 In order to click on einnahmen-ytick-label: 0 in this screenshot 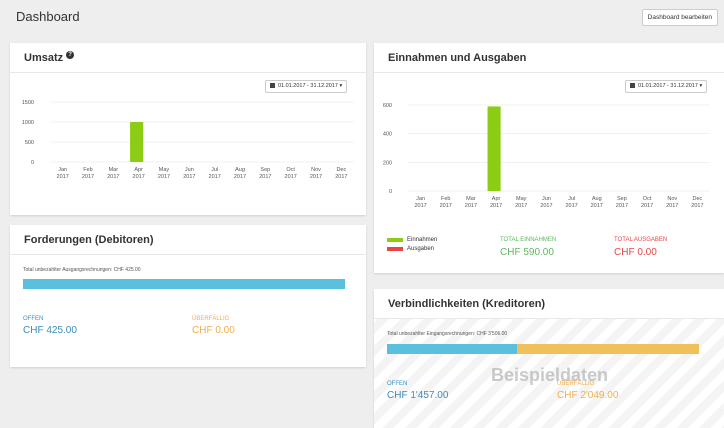, I will do `click(390, 192)`.